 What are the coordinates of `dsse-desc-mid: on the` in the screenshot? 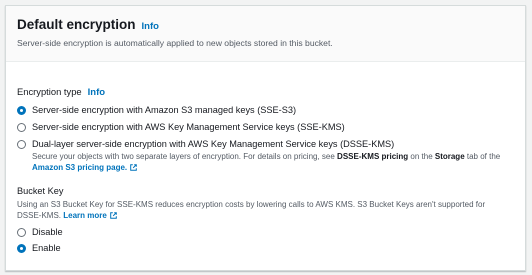 It's located at (421, 156).